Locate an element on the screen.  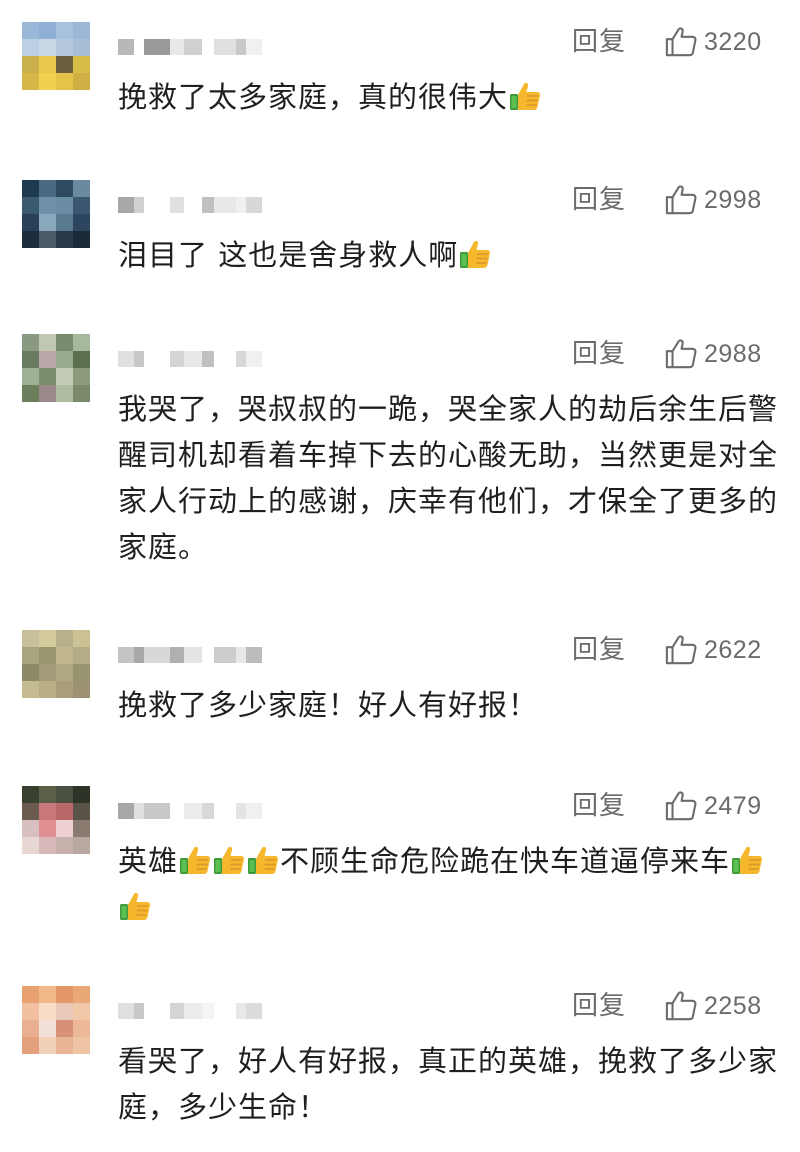
like-count: 2998 is located at coordinates (733, 199).